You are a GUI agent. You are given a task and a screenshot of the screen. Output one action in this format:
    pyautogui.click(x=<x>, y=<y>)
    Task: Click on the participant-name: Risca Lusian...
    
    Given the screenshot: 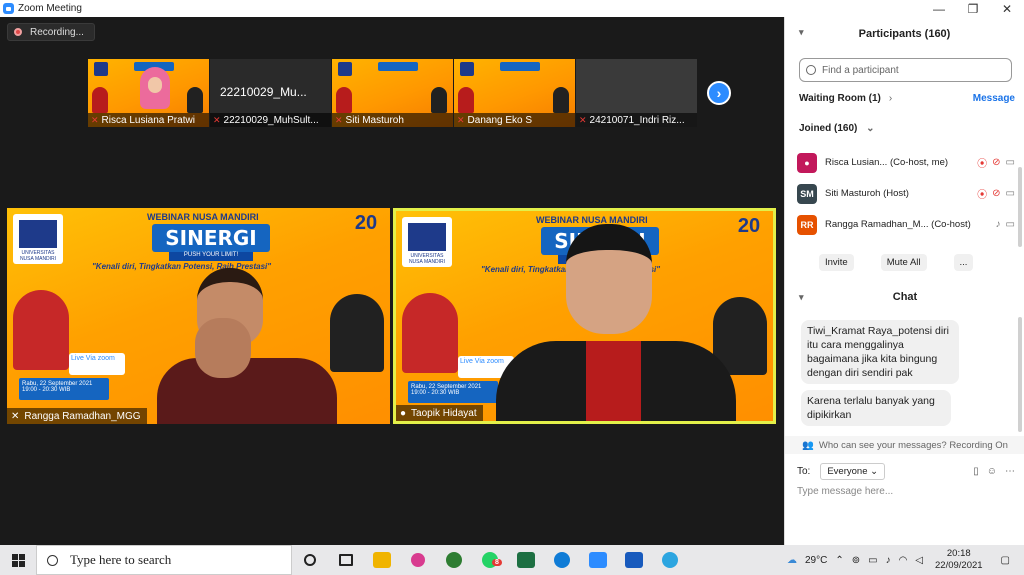 What is the action you would take?
    pyautogui.click(x=856, y=162)
    